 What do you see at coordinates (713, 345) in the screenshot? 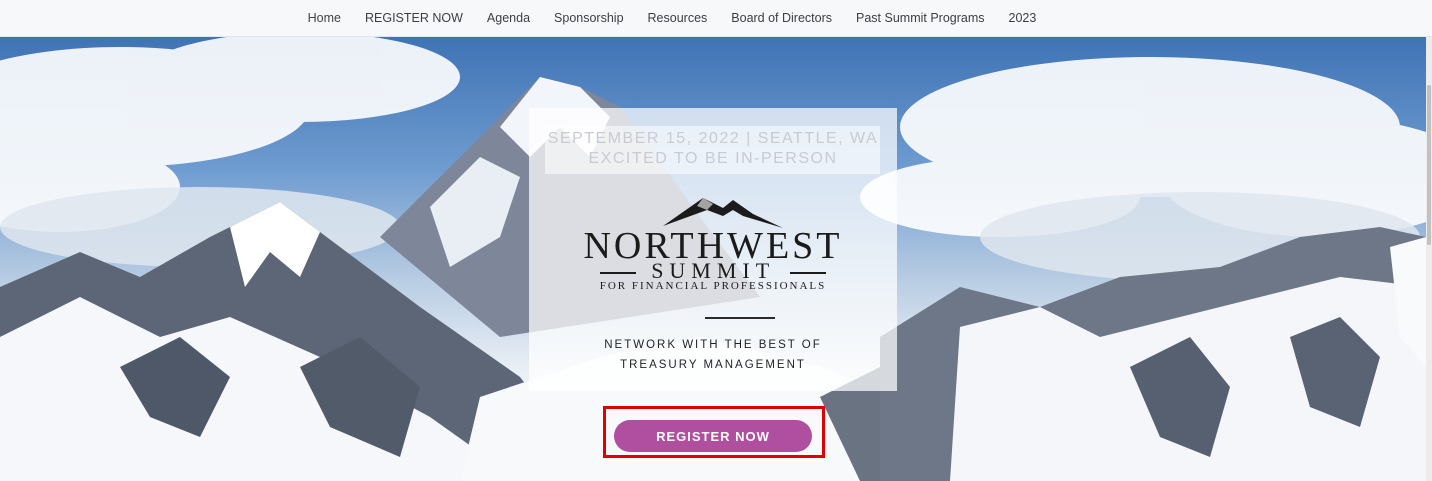
I see `tagline-line-1: NETWORK WITH THE BEST OF` at bounding box center [713, 345].